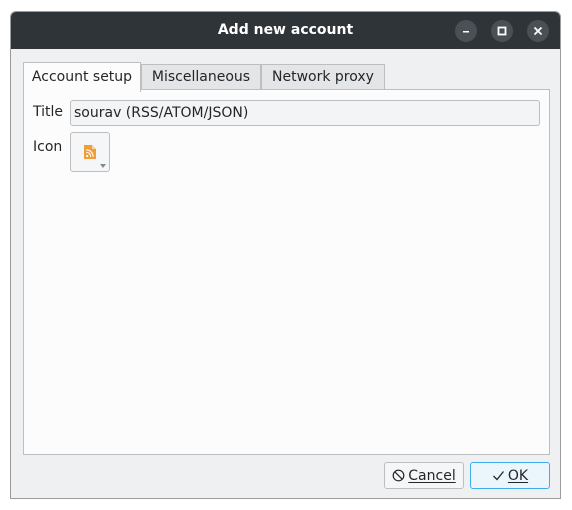 This screenshot has height=510, width=572. I want to click on rss-feed-icon, so click(90, 152).